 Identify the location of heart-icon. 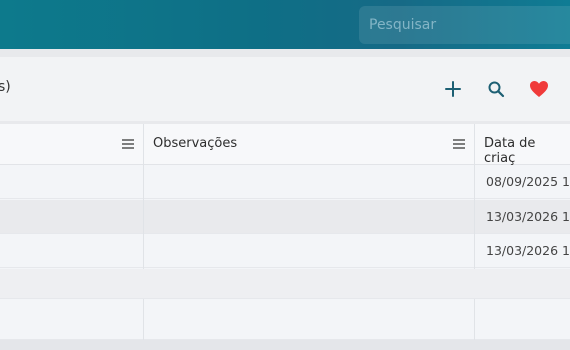
(539, 89).